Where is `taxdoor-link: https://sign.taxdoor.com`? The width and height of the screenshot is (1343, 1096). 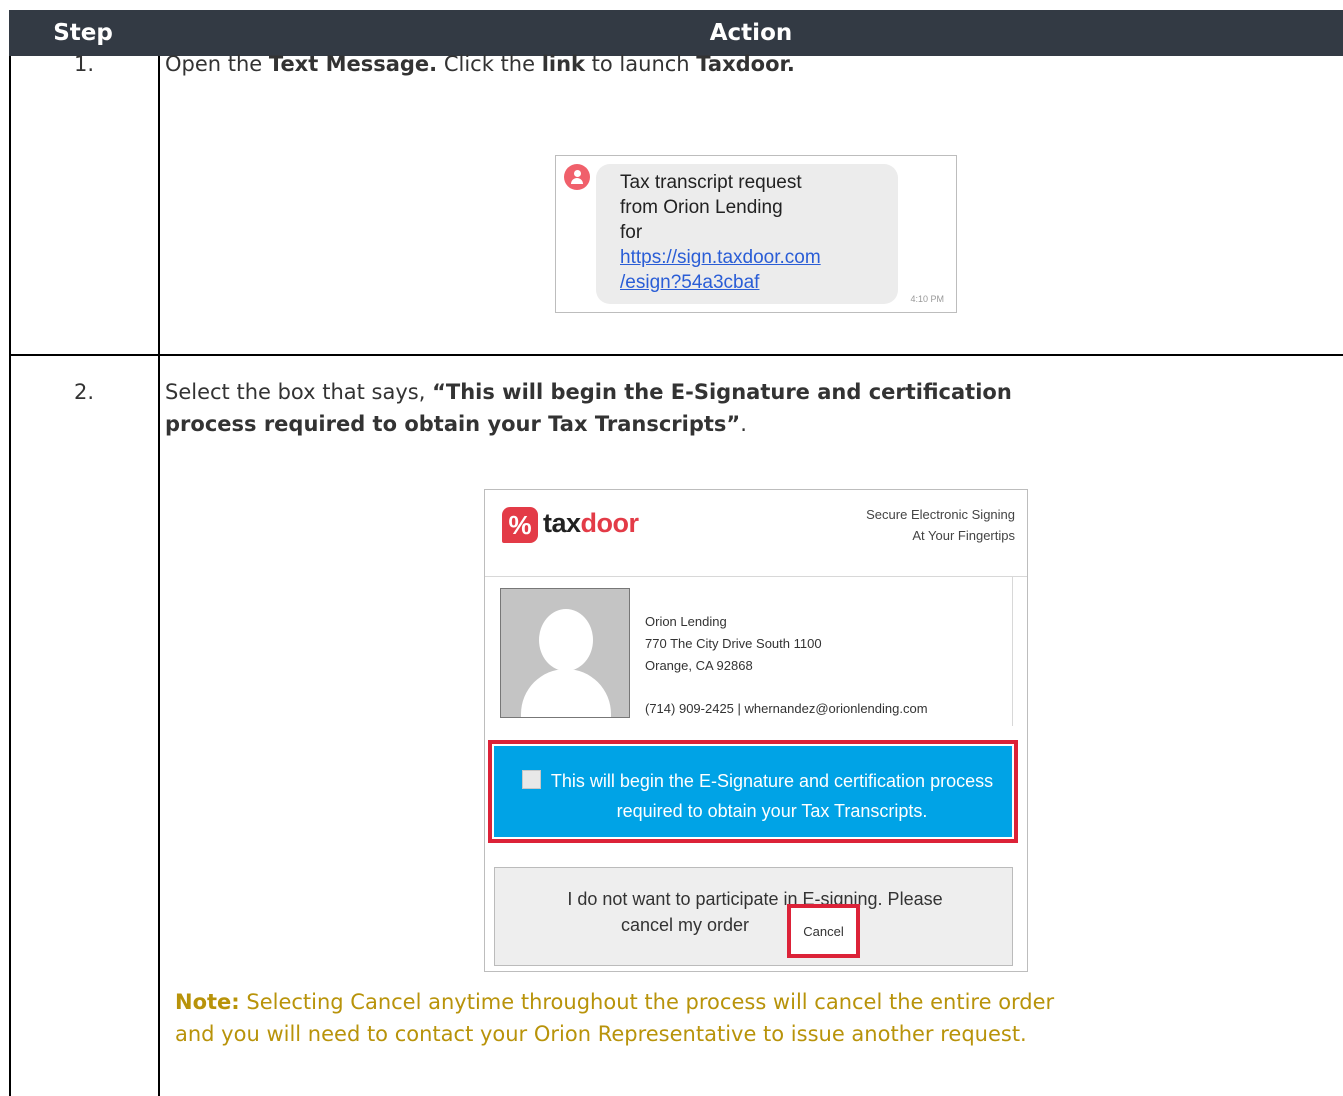
taxdoor-link: https://sign.taxdoor.com is located at coordinates (720, 257).